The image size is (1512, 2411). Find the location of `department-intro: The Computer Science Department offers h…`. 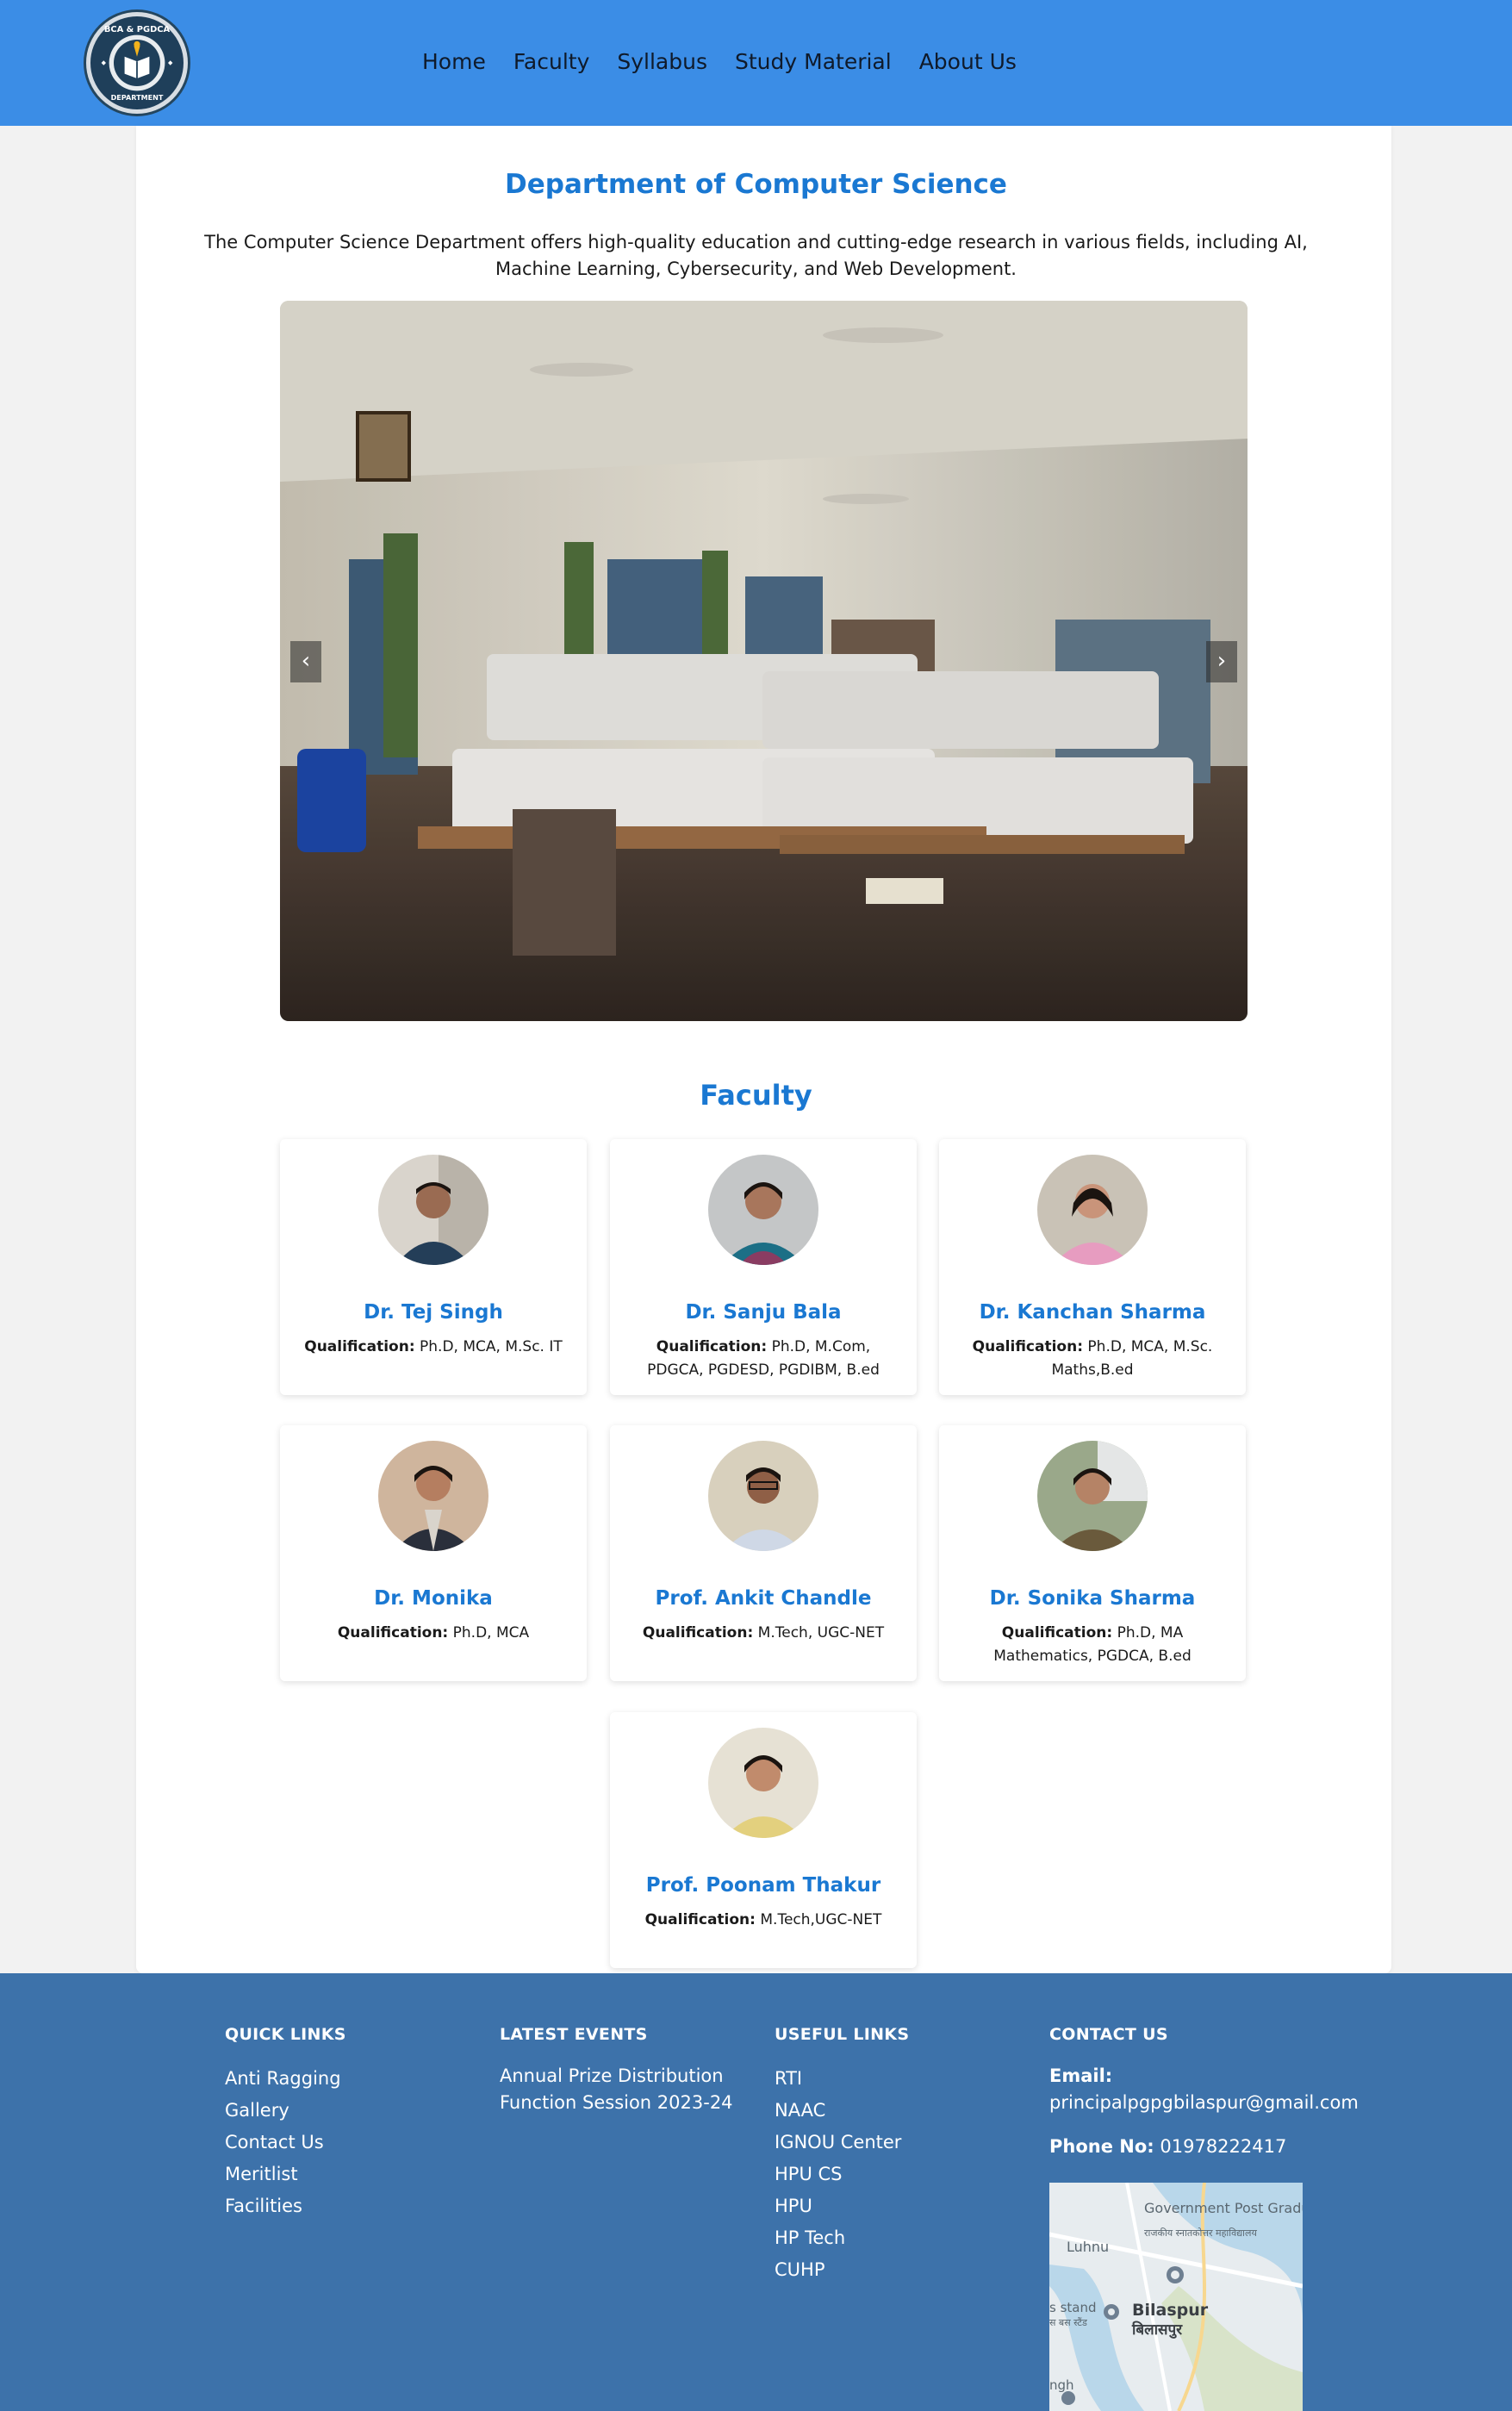

department-intro: The Computer Science Department offers h… is located at coordinates (756, 255).